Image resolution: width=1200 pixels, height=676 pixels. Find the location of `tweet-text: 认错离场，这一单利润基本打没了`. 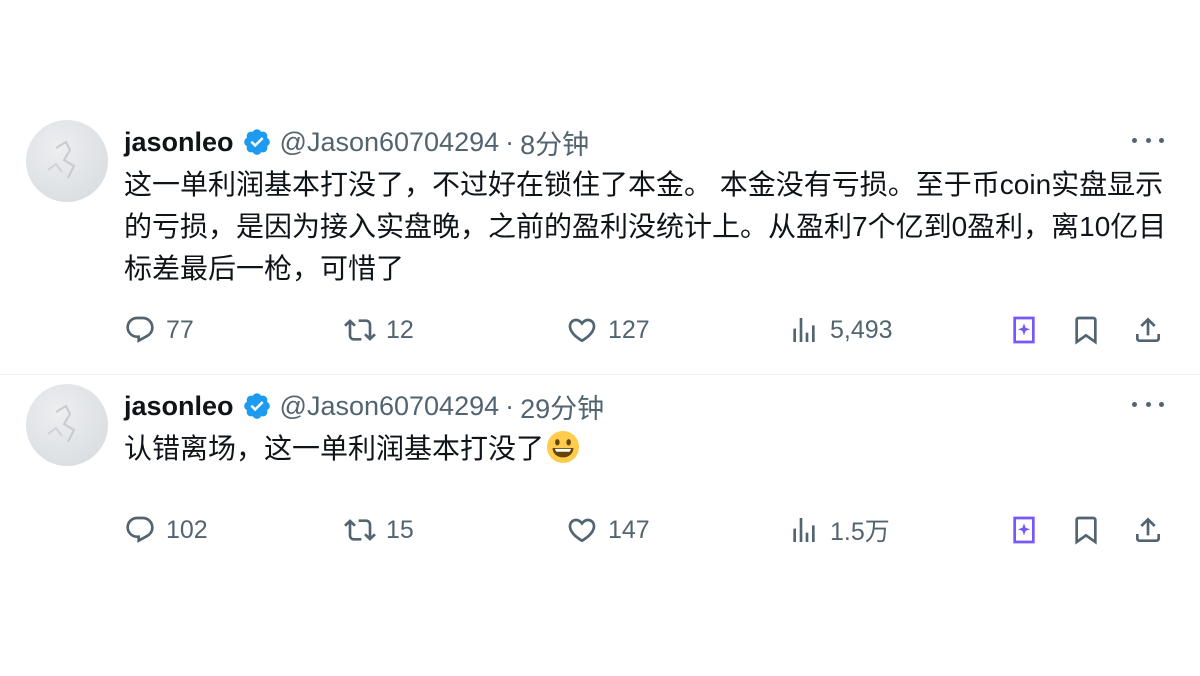

tweet-text: 认错离场，这一单利润基本打没了 is located at coordinates (649, 449).